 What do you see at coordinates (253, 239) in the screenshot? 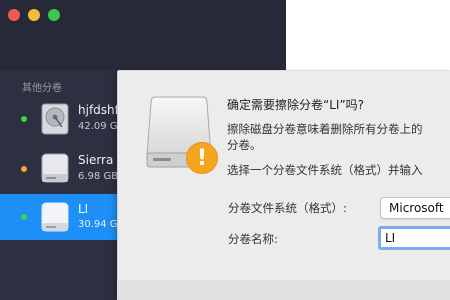
I see `name-label: 分卷名称:` at bounding box center [253, 239].